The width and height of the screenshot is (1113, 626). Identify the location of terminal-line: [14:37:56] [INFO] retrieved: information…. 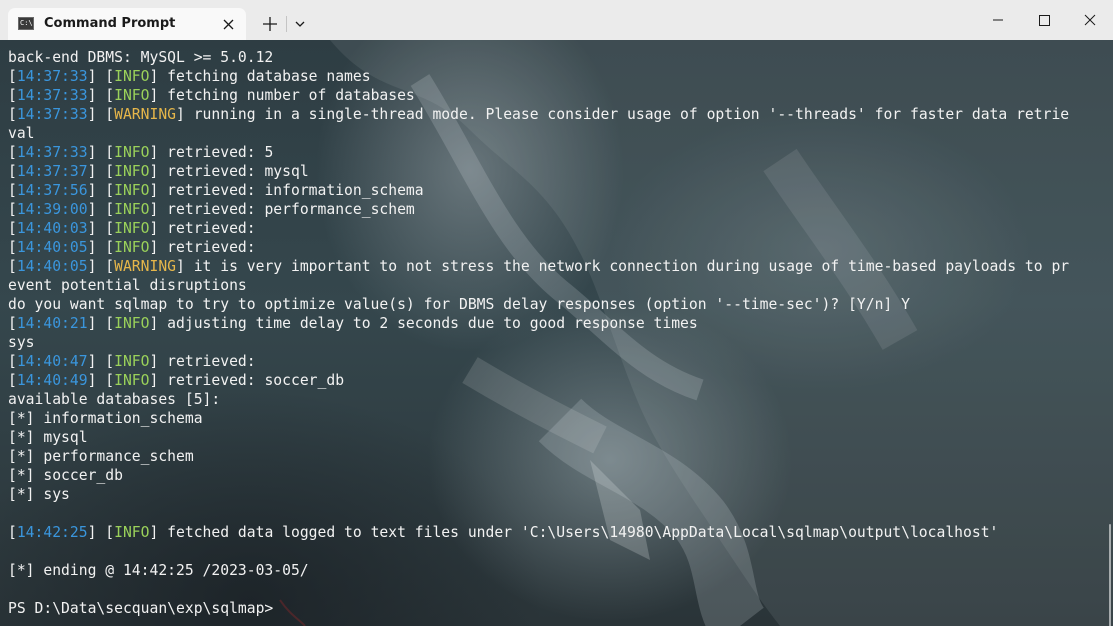
(216, 190).